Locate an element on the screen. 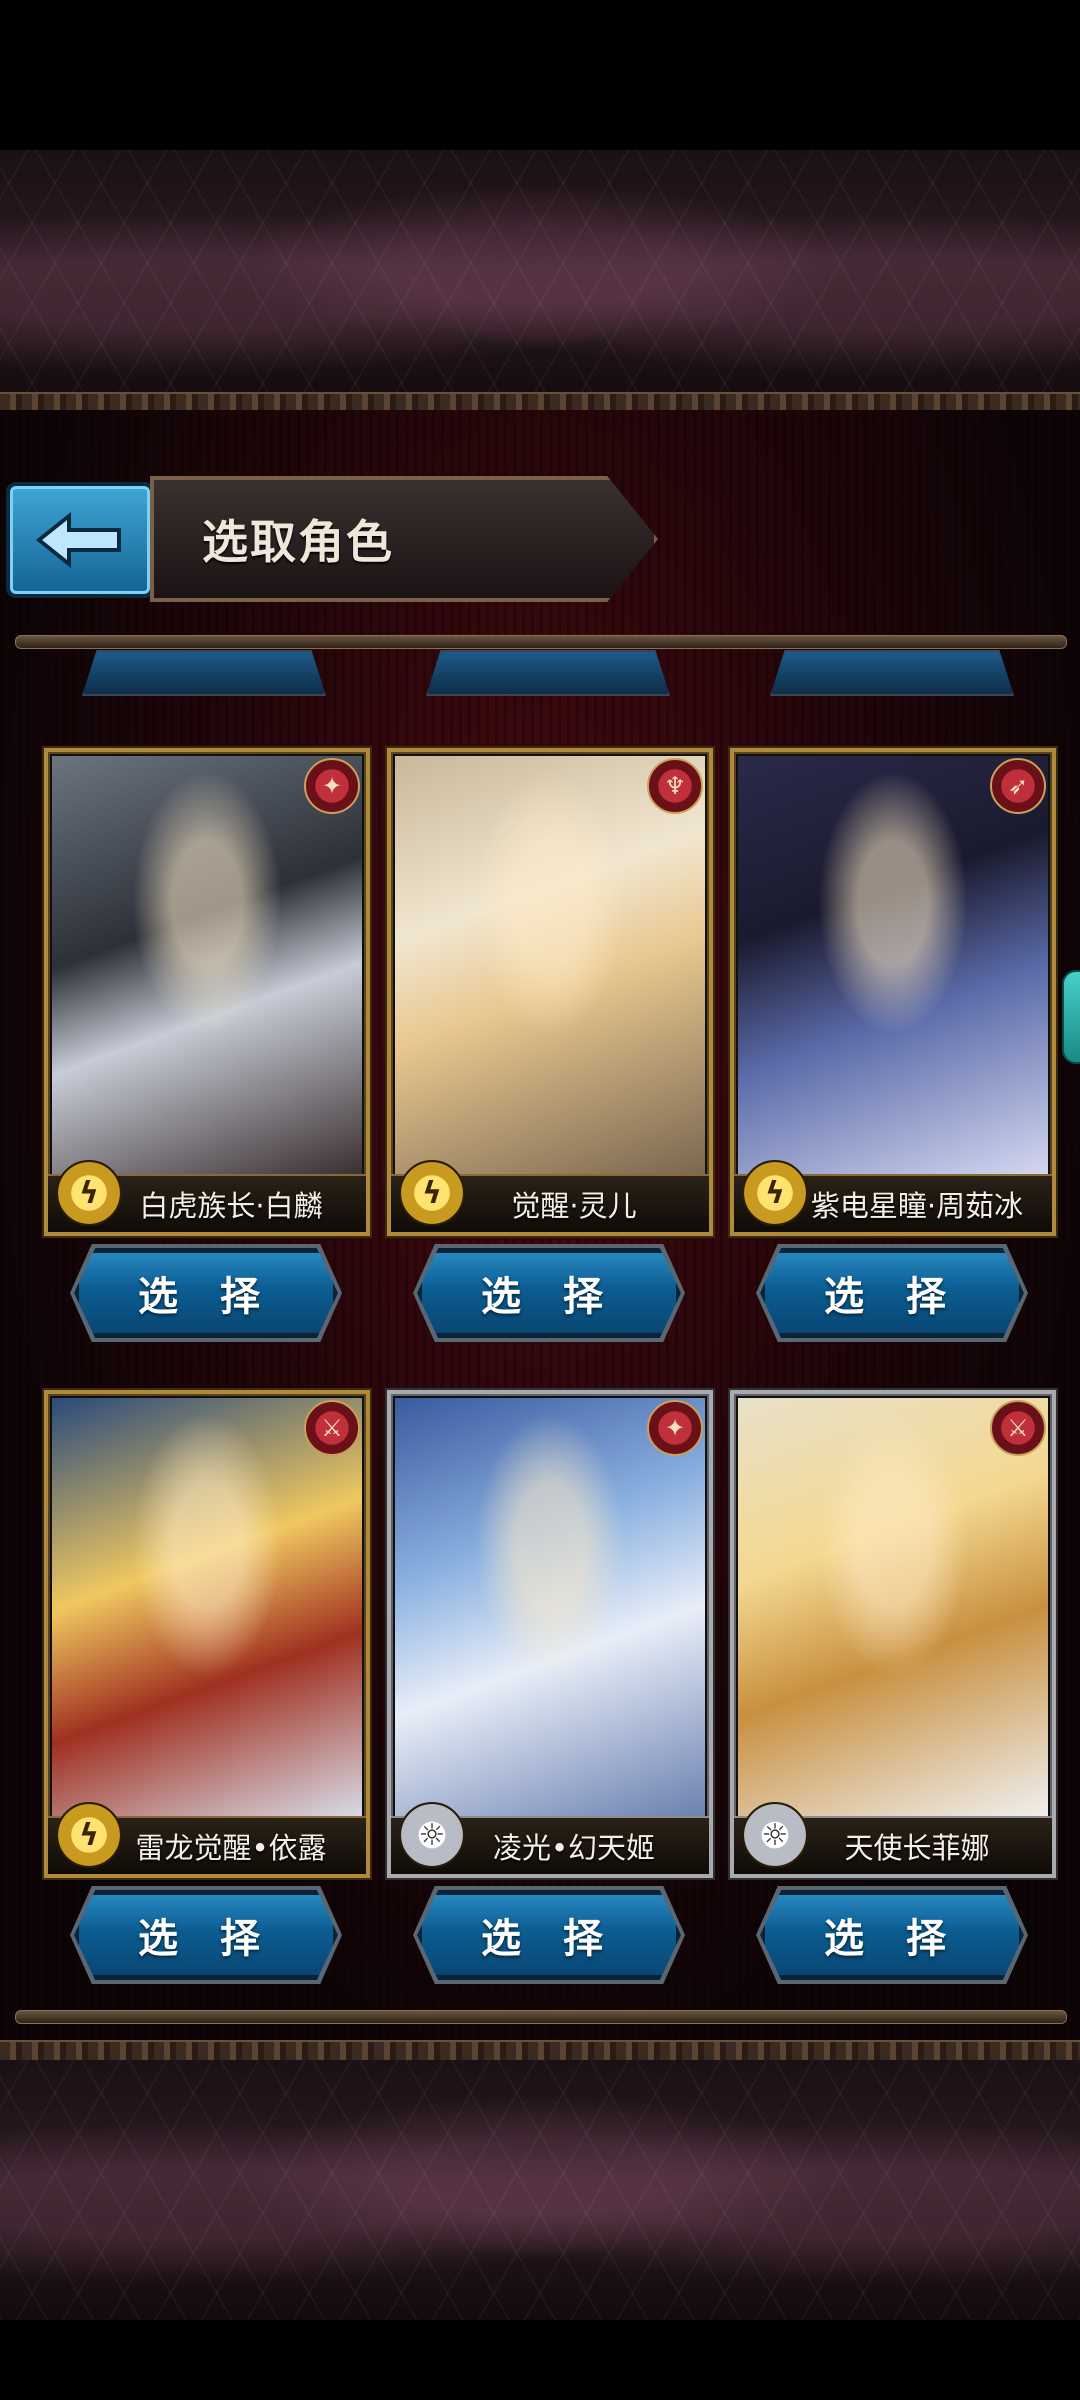 The height and width of the screenshot is (2400, 1080). flame-icon: ♆ is located at coordinates (675, 786).